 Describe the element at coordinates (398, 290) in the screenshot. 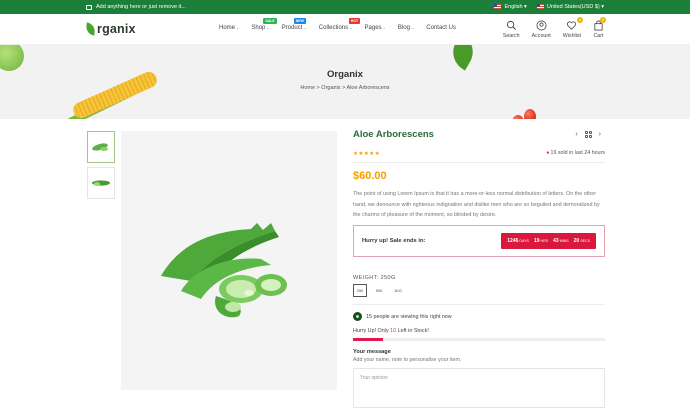

I see `weight-option-1kg: 1KG` at that location.